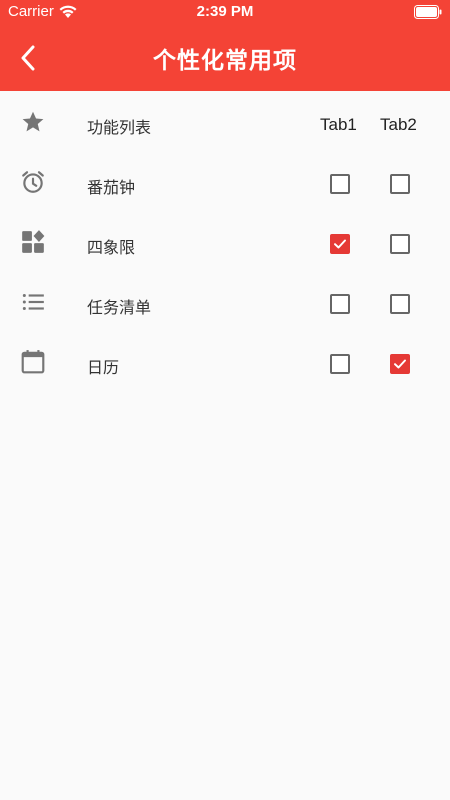 The image size is (450, 800). Describe the element at coordinates (119, 127) in the screenshot. I see `header-label: 功能列表` at that location.